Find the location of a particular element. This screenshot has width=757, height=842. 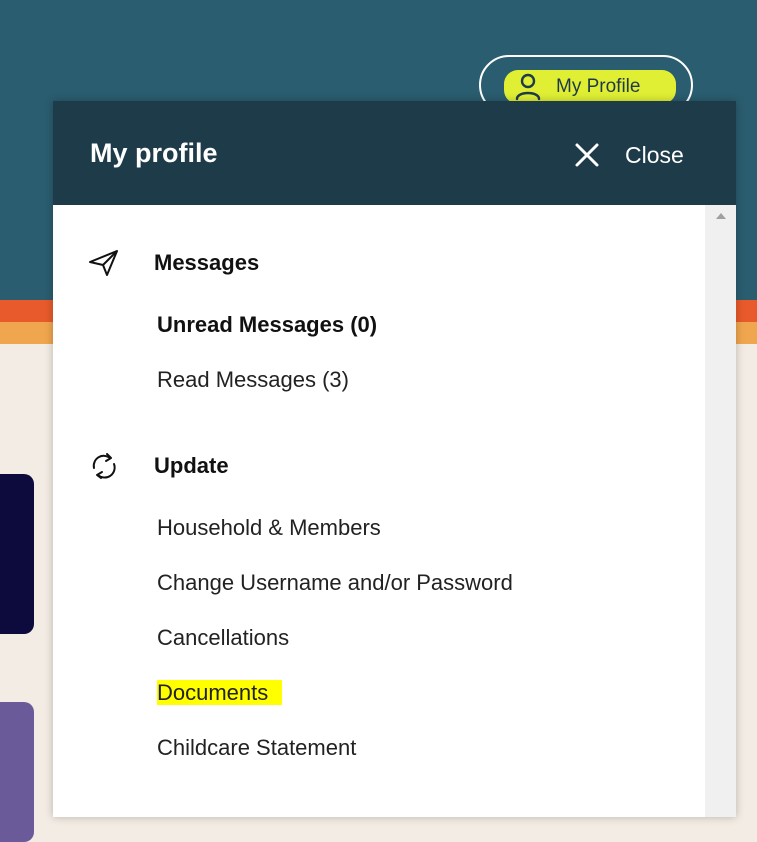

my-profile-button-label: My Profile is located at coordinates (598, 86).